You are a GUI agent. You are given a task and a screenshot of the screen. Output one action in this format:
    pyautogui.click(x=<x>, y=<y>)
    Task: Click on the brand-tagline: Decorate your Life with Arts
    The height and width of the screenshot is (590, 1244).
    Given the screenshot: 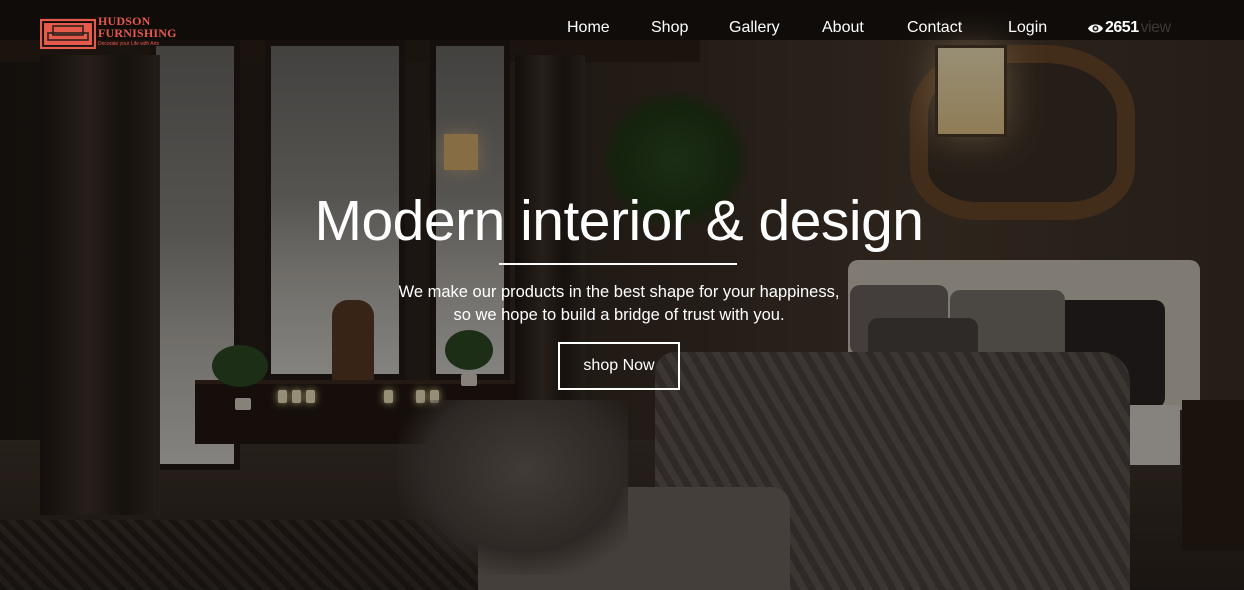 What is the action you would take?
    pyautogui.click(x=129, y=44)
    